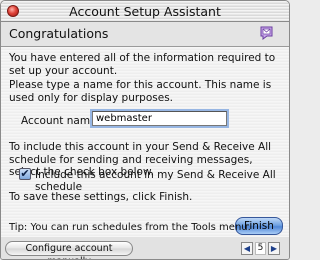  I want to click on include-schedule-checkbox: ✔, so click(25, 174).